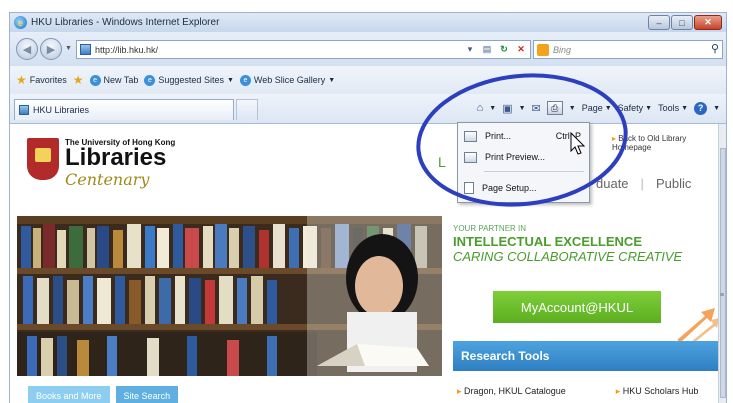  I want to click on address-tools: ▾ ▤ ↻ ✕, so click(495, 49).